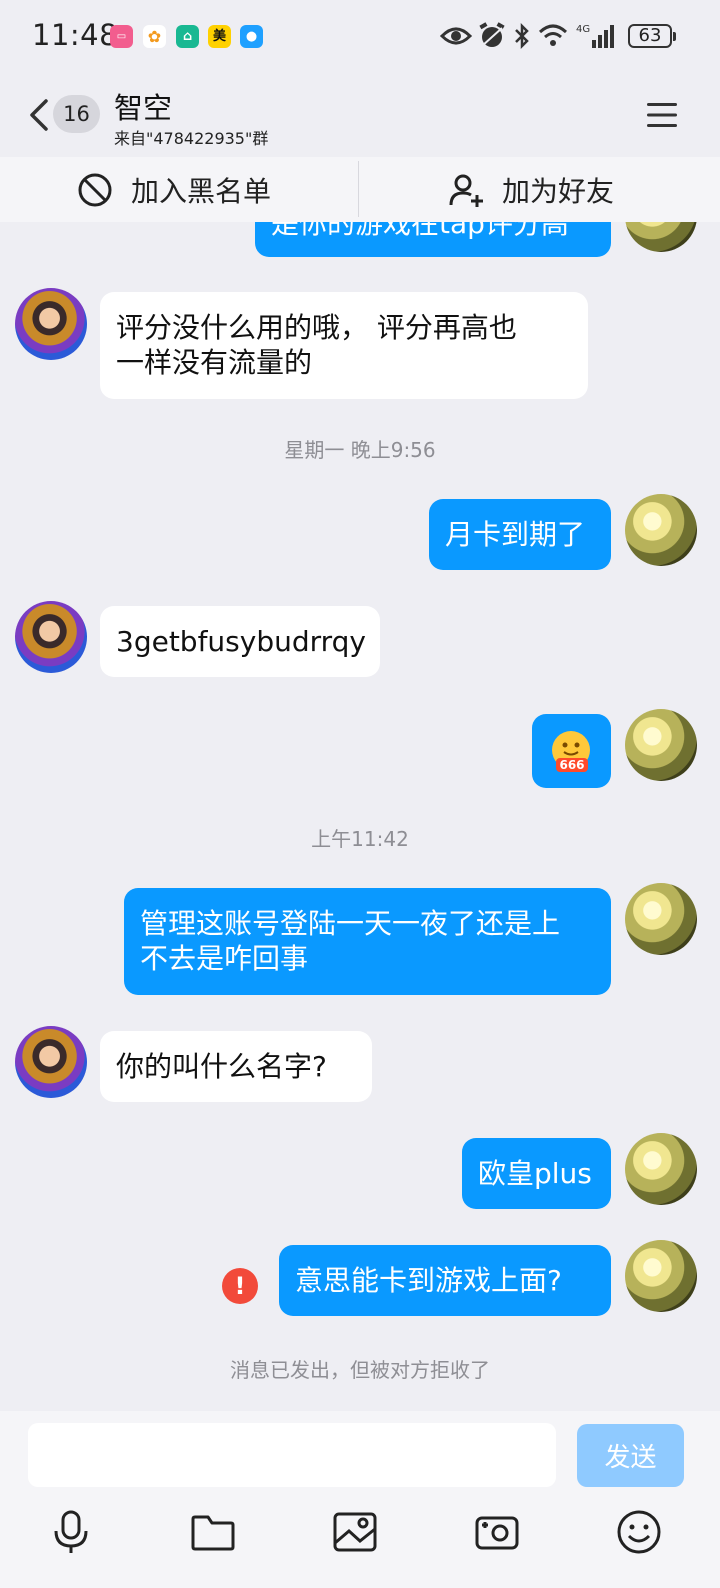 This screenshot has width=720, height=1588. I want to click on divider, so click(358, 189).